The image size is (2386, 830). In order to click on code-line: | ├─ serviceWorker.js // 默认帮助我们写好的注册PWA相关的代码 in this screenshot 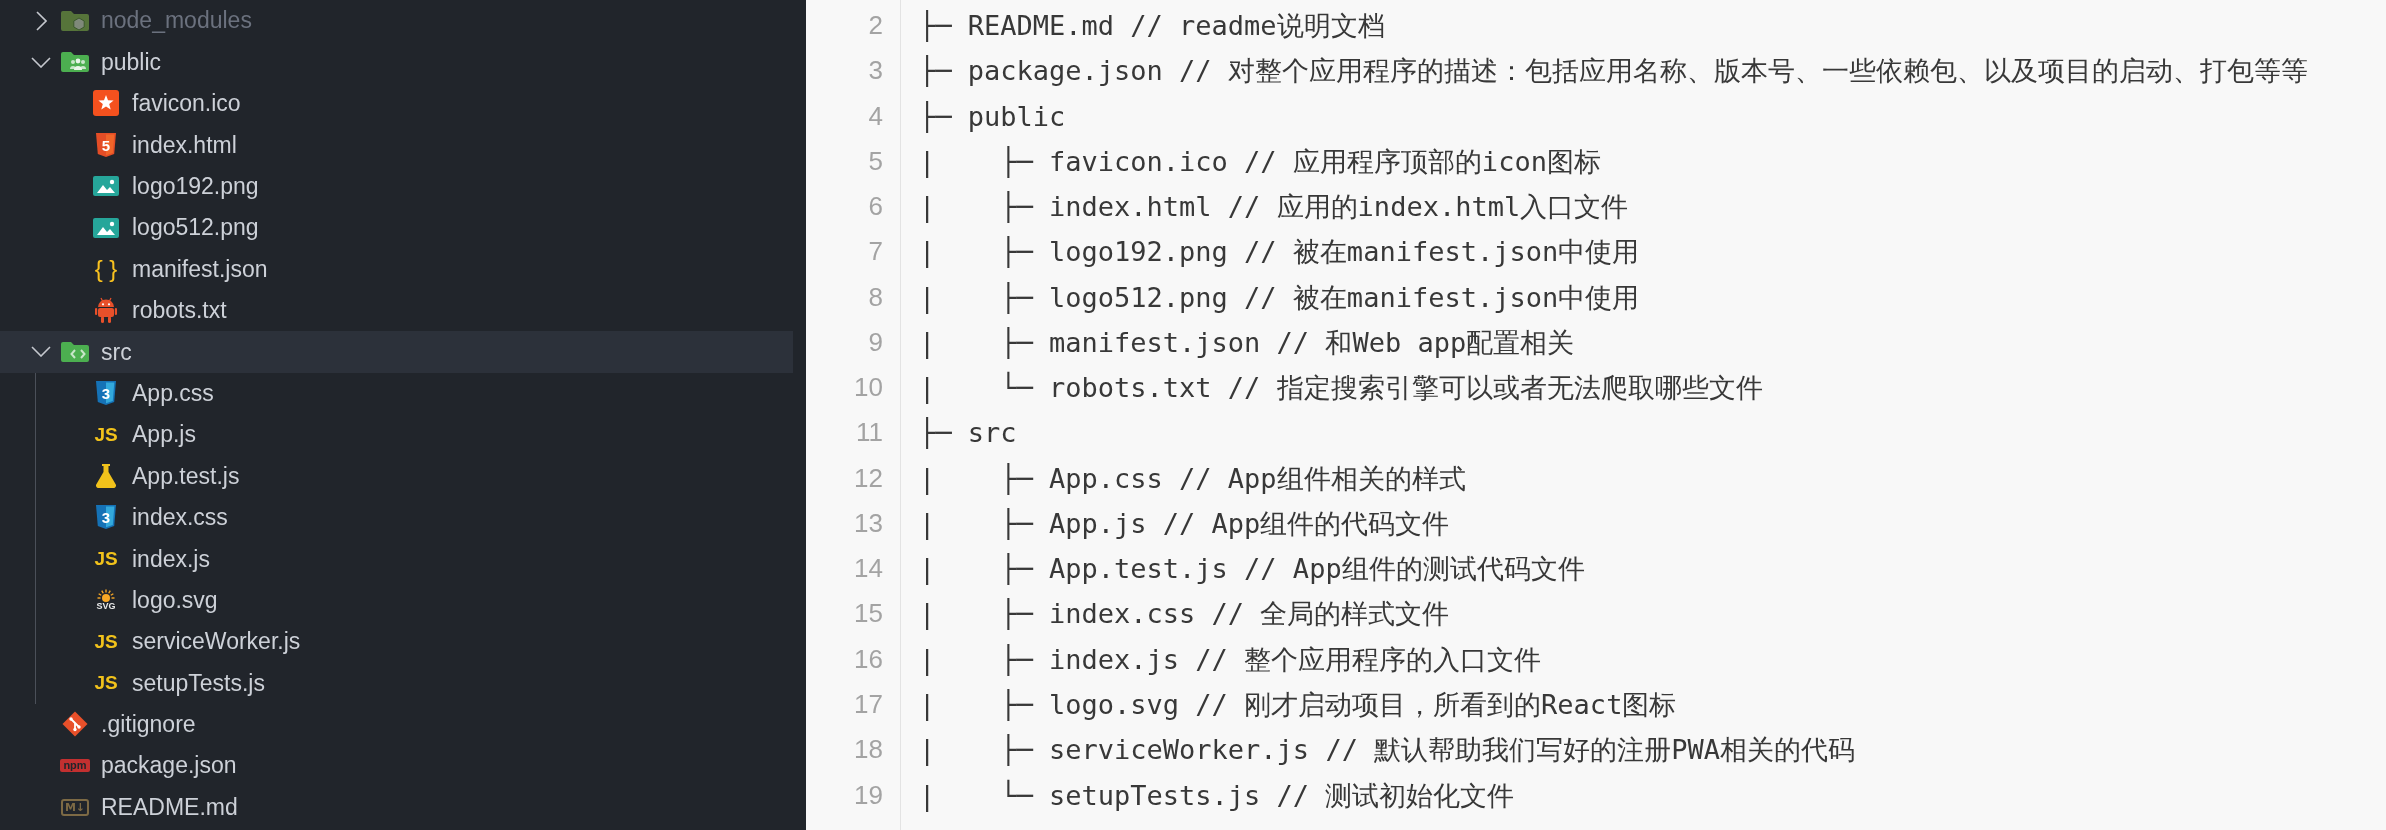, I will do `click(1387, 750)`.